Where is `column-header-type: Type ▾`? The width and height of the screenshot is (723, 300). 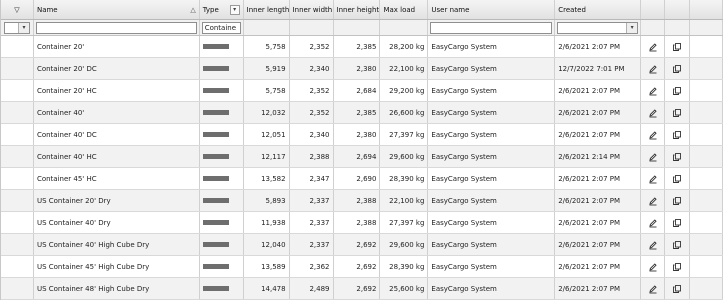
column-header-type: Type ▾ is located at coordinates (222, 9).